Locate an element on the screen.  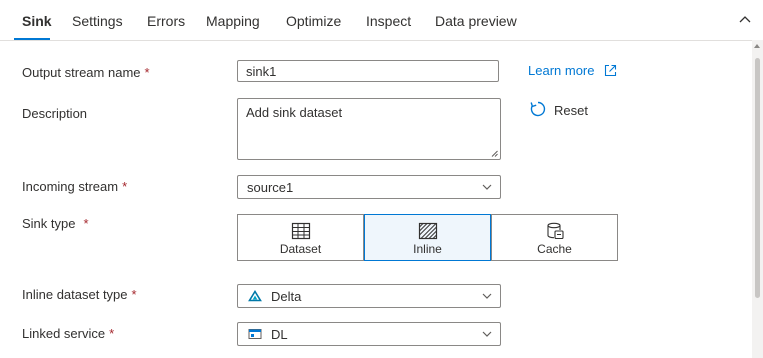
inline-dataset-type-dropdown: Delta is located at coordinates (369, 296).